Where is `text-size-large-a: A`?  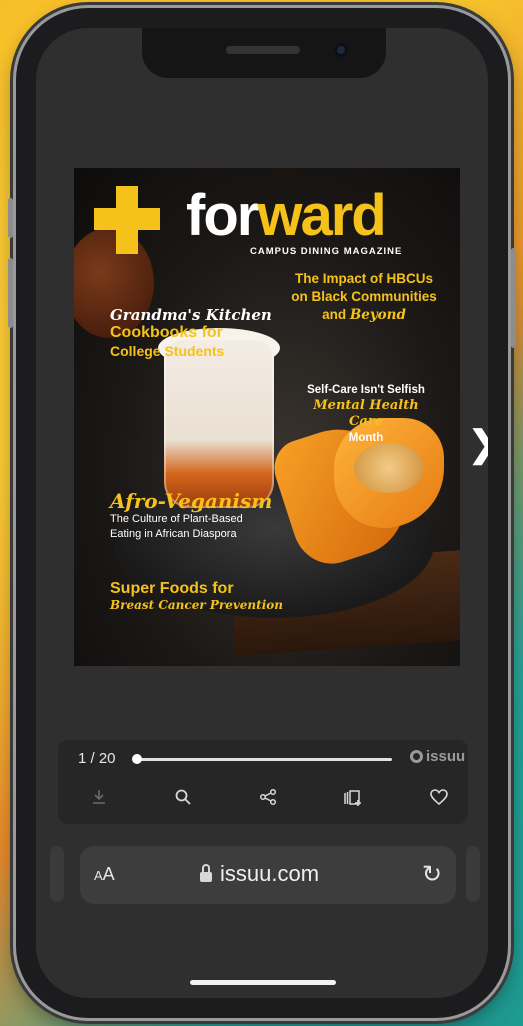
text-size-large-a: A is located at coordinates (108, 874).